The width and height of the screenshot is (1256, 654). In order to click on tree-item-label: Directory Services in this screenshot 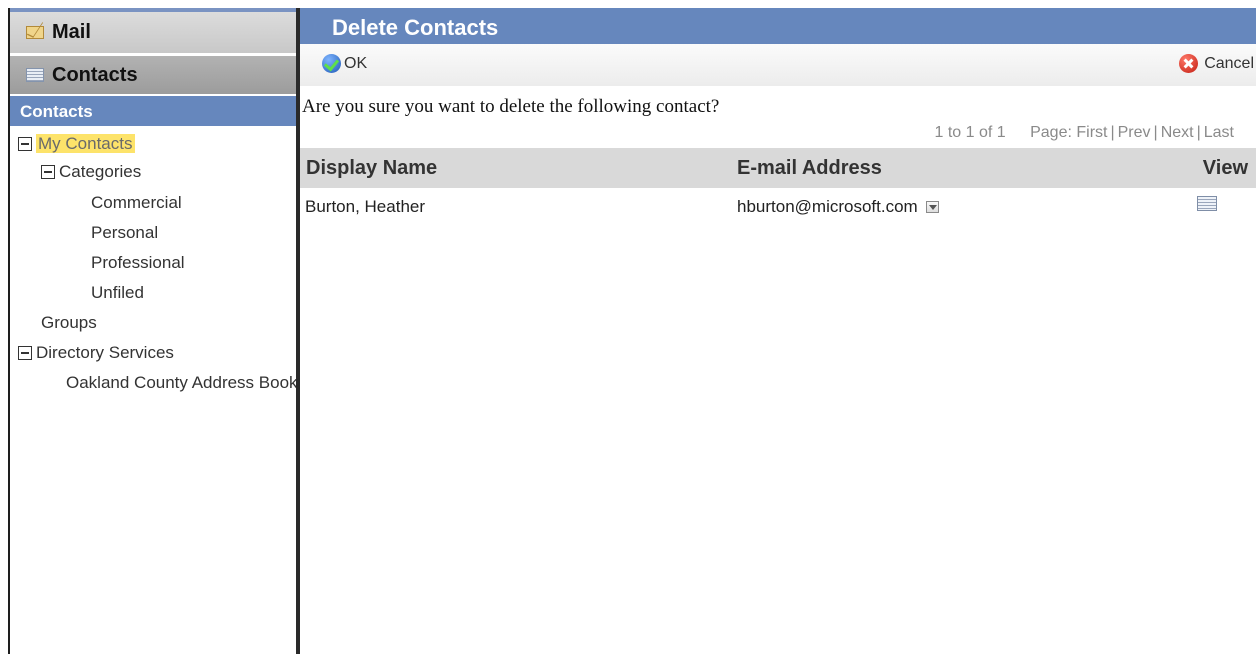, I will do `click(105, 352)`.